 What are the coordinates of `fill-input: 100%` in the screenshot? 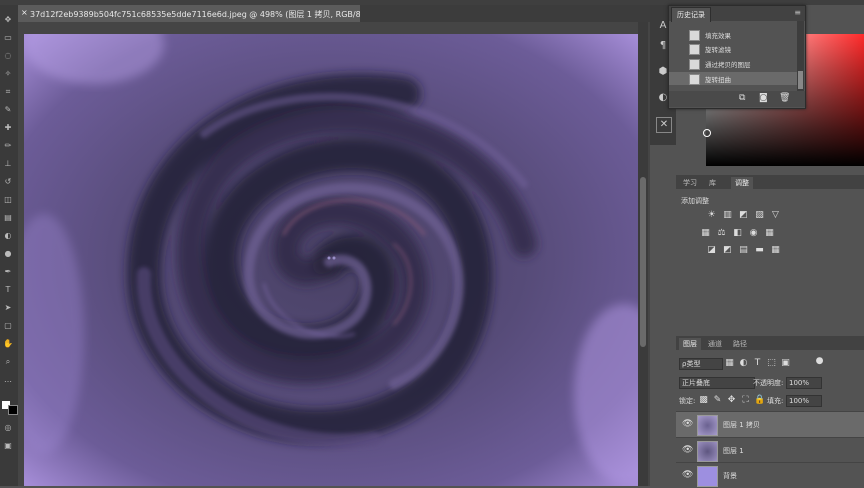 It's located at (804, 401).